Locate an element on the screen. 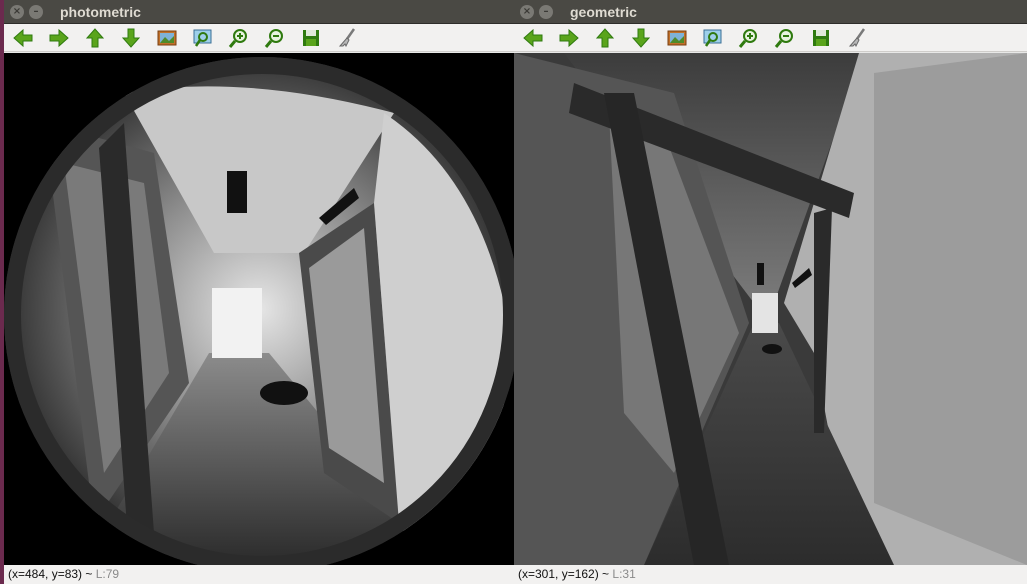 This screenshot has width=1027, height=584. window-titlebar: × – geometric is located at coordinates (770, 12).